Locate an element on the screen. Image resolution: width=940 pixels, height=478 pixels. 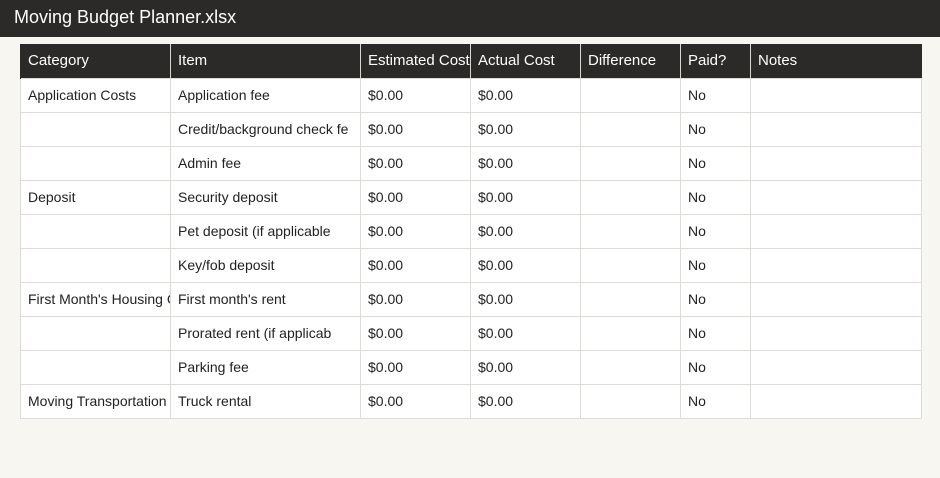
column-header-item: Item is located at coordinates (265, 61).